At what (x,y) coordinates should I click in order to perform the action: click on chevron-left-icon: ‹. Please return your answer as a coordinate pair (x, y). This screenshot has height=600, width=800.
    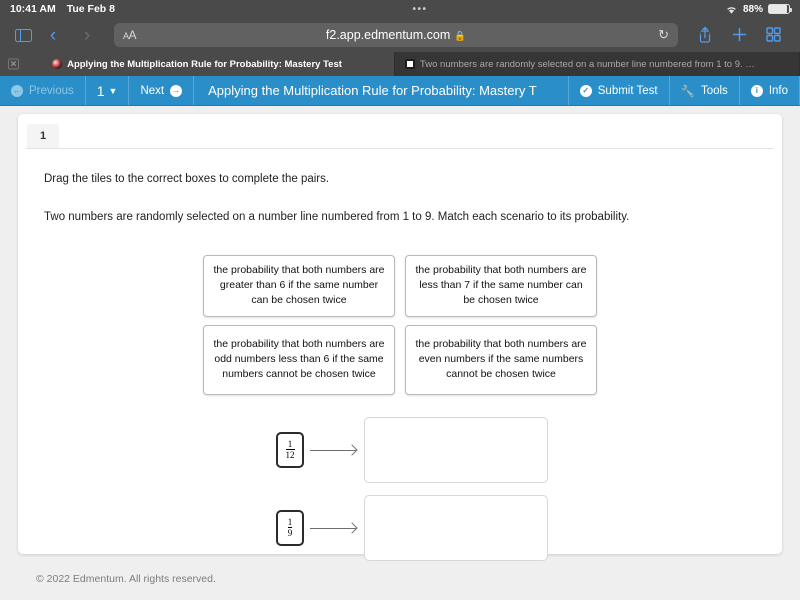
    Looking at the image, I should click on (53, 35).